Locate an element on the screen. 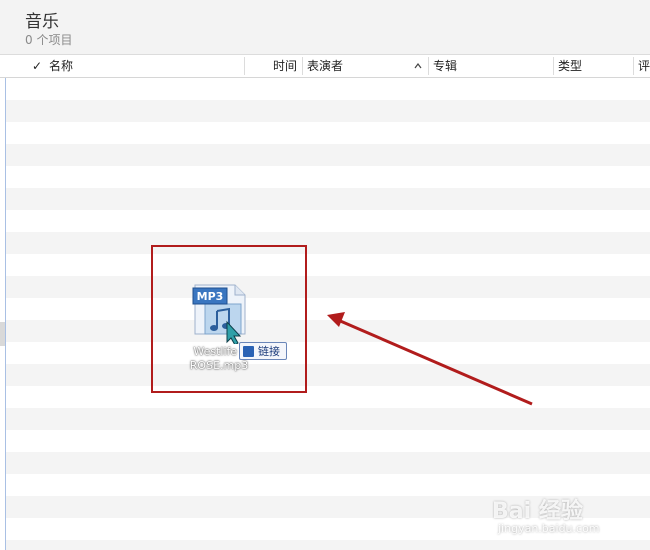 The width and height of the screenshot is (650, 550). page-title: 音乐 is located at coordinates (42, 22).